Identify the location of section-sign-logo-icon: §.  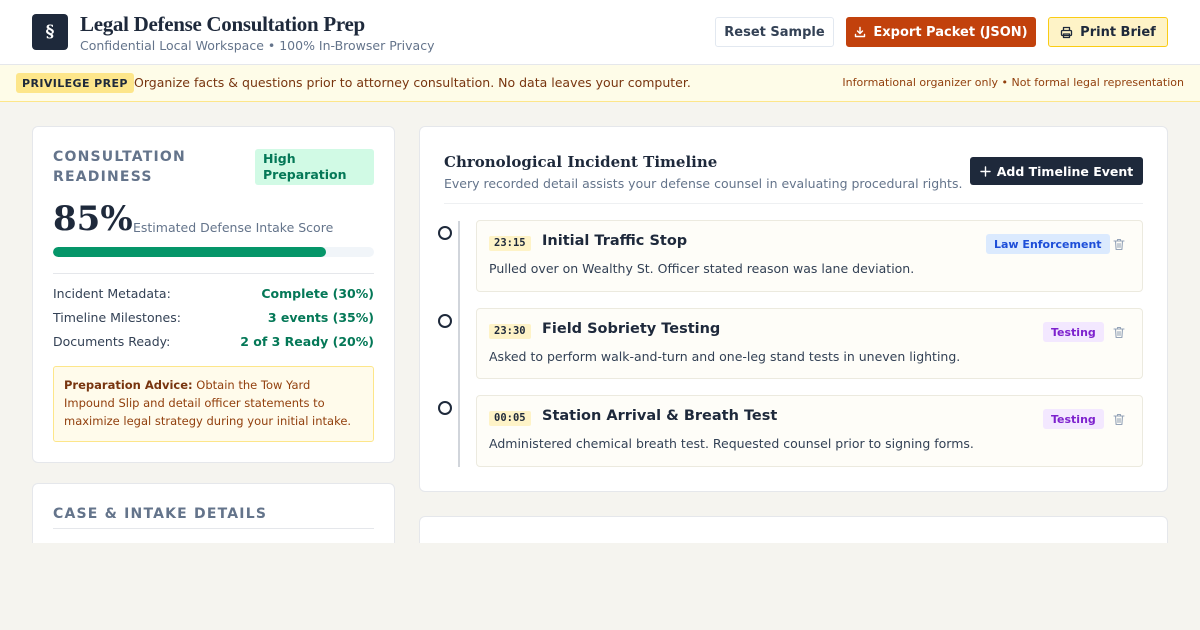
(50, 32).